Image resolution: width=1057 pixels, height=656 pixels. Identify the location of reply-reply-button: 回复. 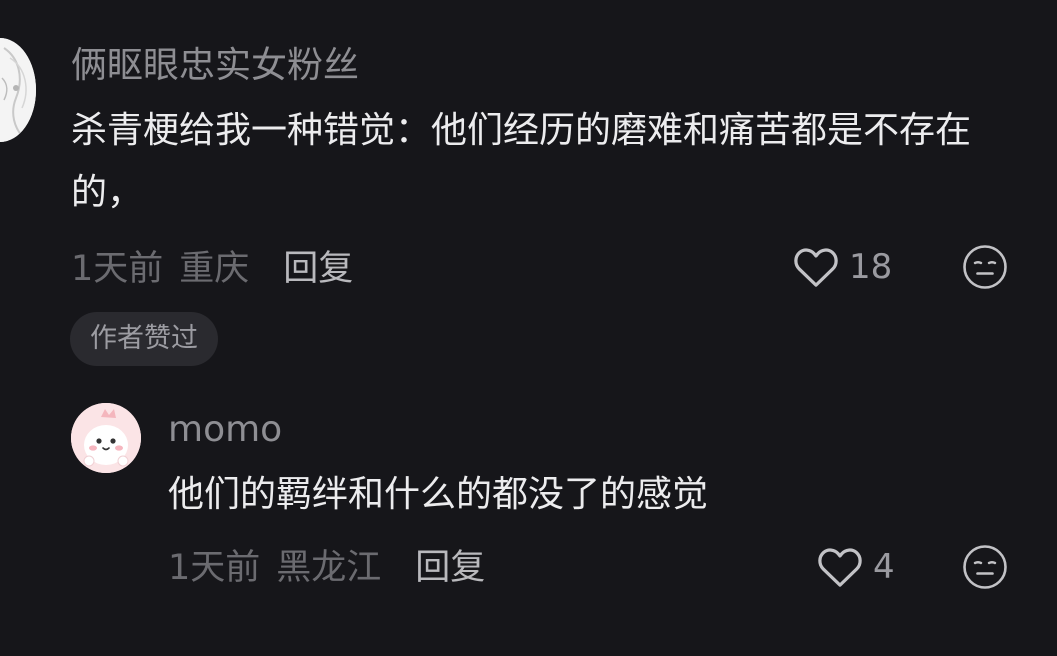
(450, 564).